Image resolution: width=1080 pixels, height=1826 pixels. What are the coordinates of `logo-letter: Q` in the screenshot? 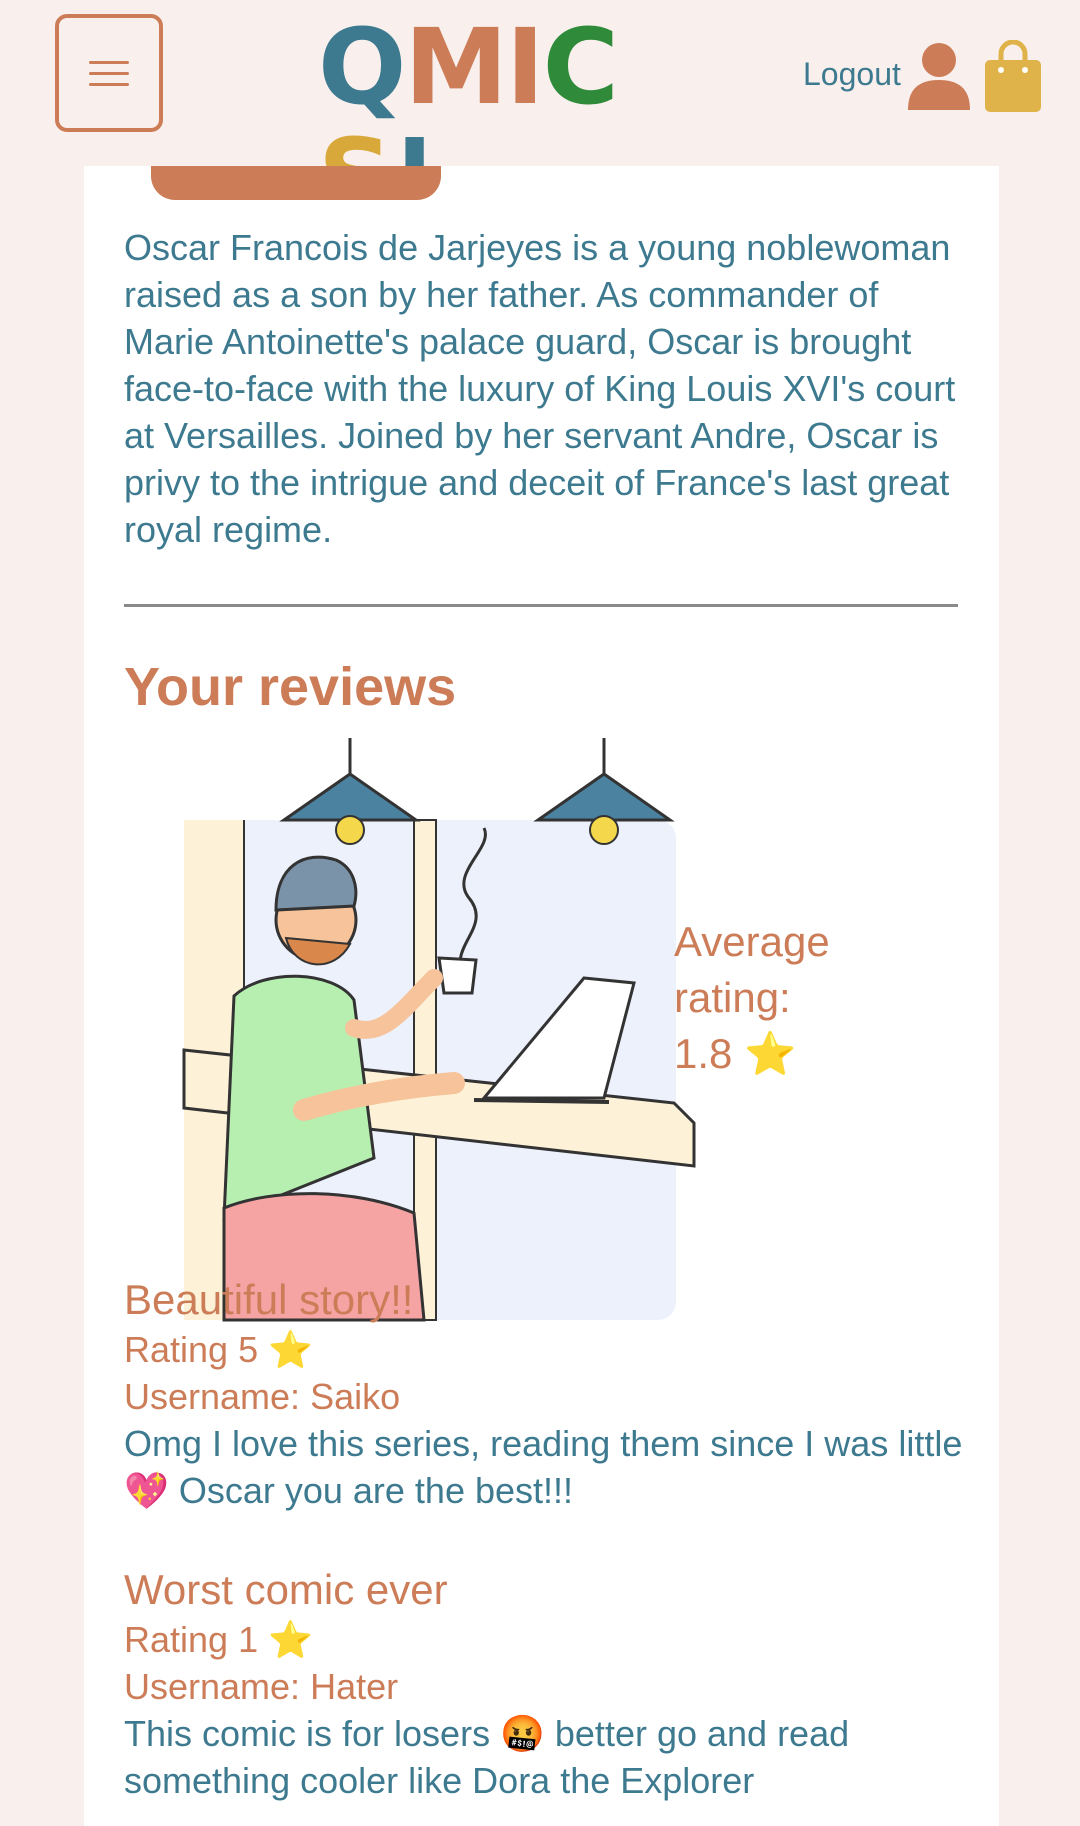 It's located at (362, 67).